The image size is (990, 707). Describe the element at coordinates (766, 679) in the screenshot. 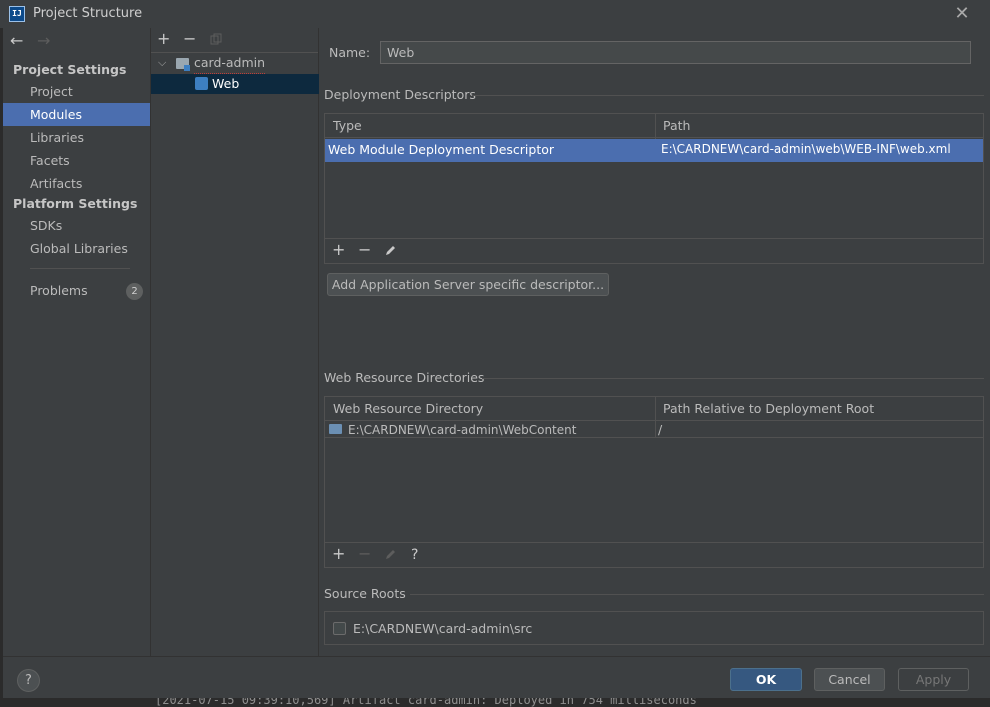

I see `ok-button: OK` at that location.